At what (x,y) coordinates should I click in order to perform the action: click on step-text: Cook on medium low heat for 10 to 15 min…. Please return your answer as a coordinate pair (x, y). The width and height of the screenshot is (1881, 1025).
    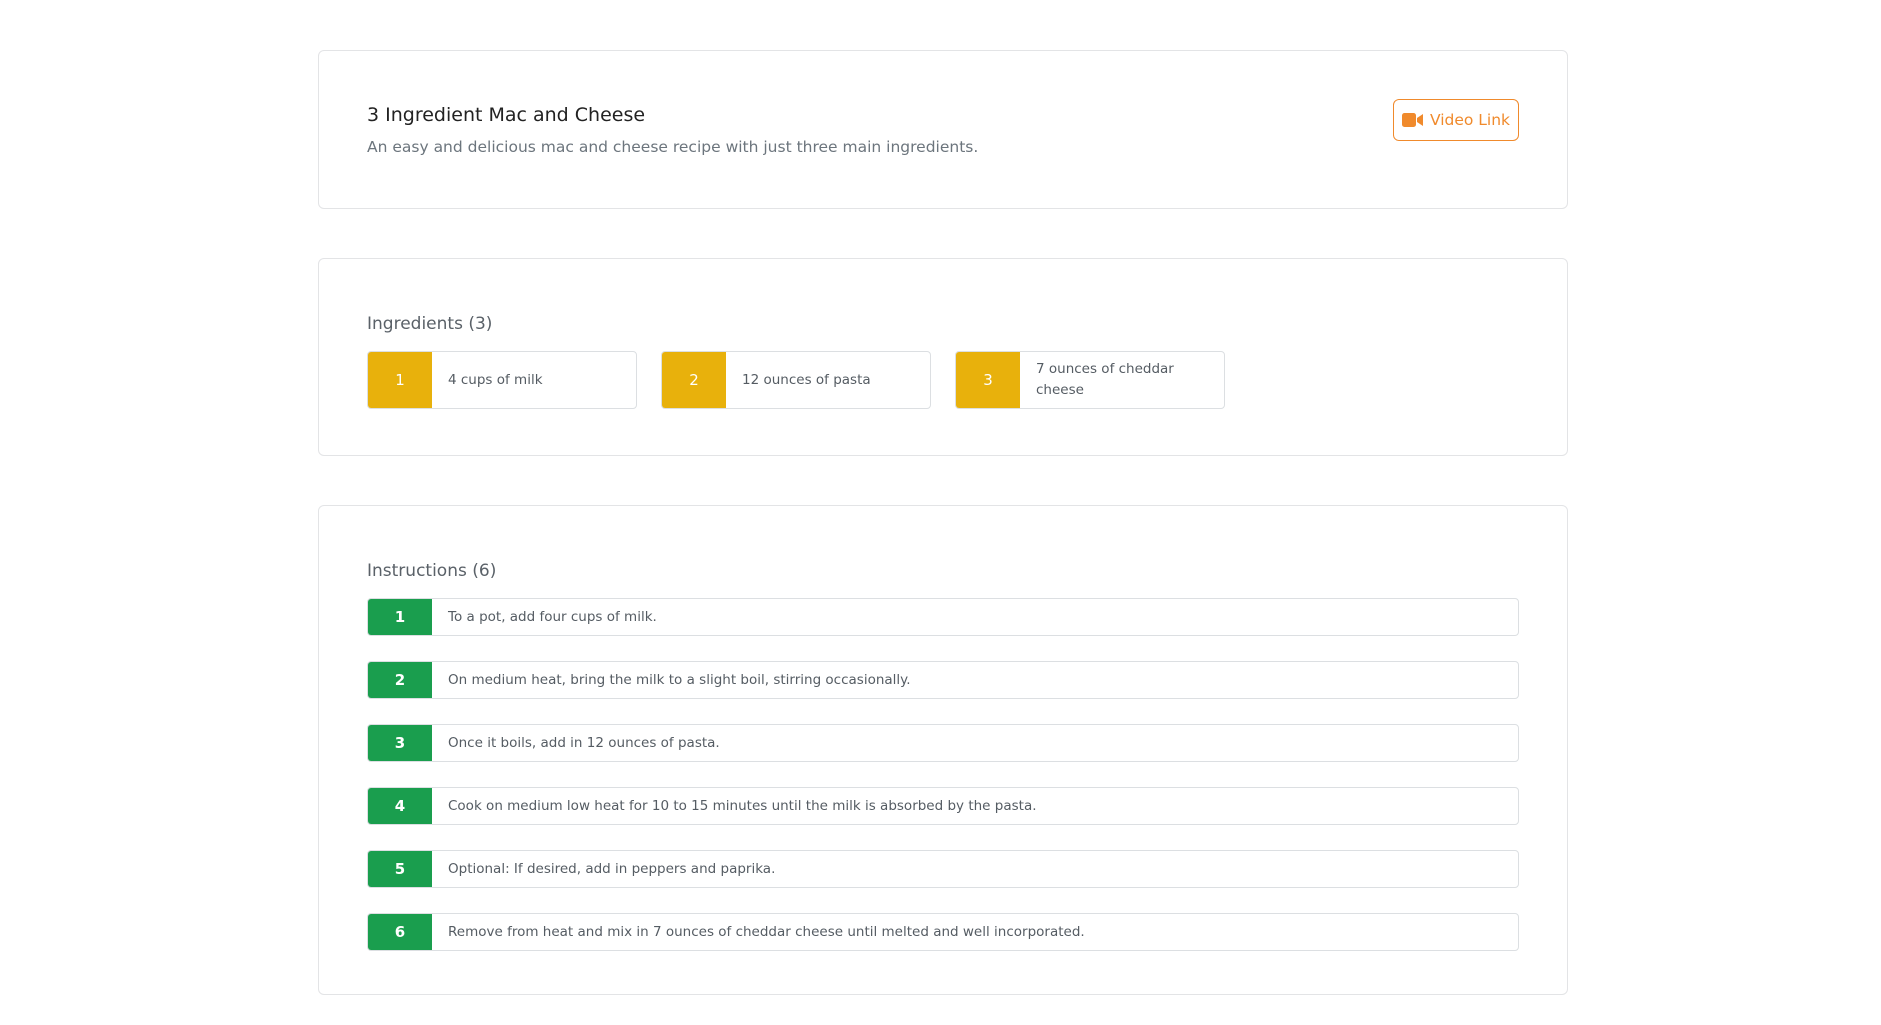
    Looking at the image, I should click on (742, 806).